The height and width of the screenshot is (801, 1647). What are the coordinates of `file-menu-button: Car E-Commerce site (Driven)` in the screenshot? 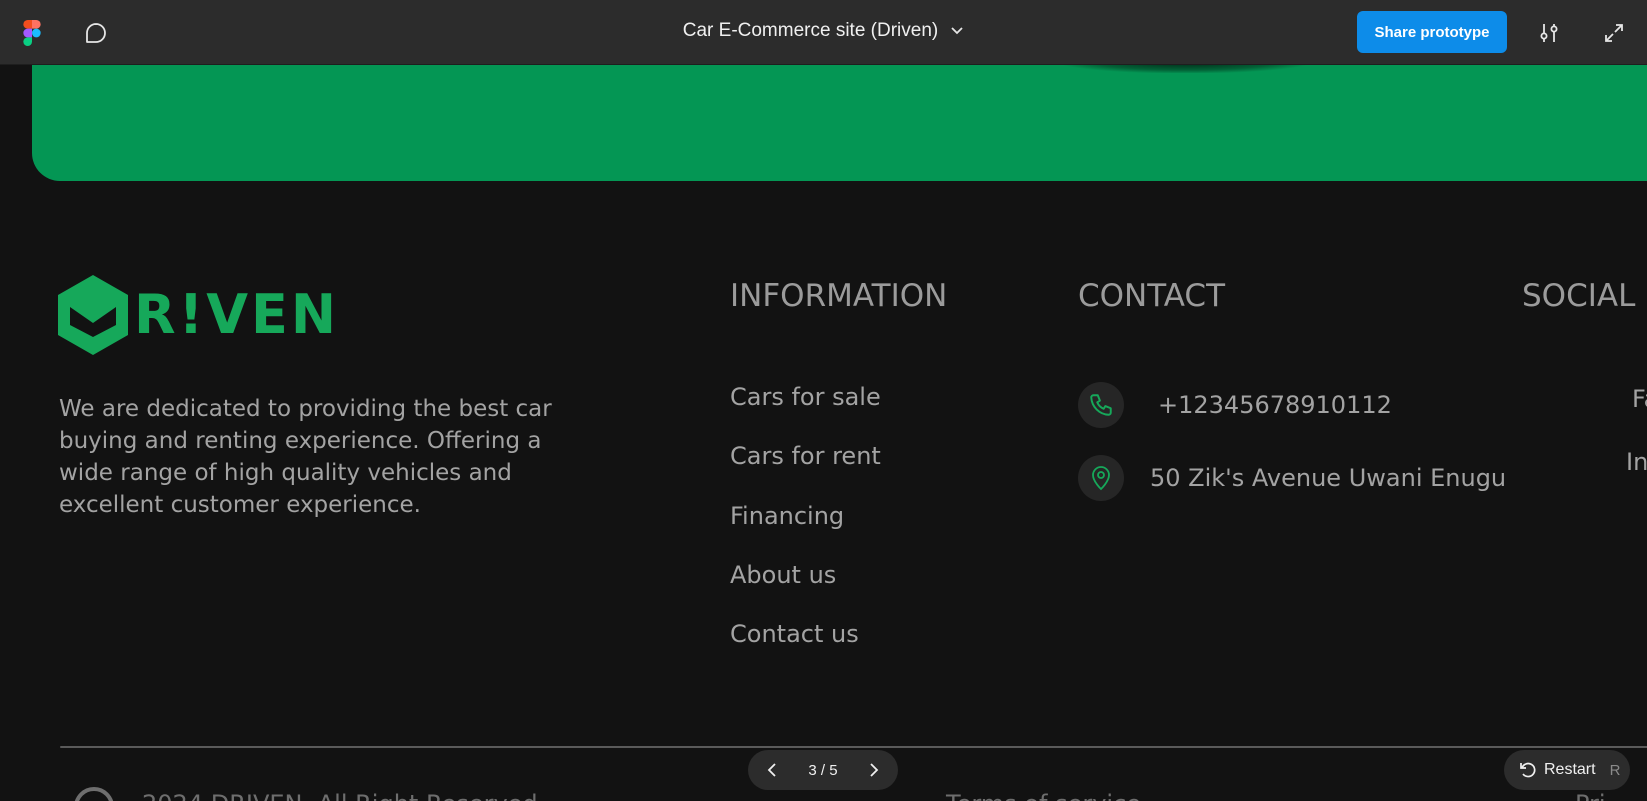 It's located at (823, 31).